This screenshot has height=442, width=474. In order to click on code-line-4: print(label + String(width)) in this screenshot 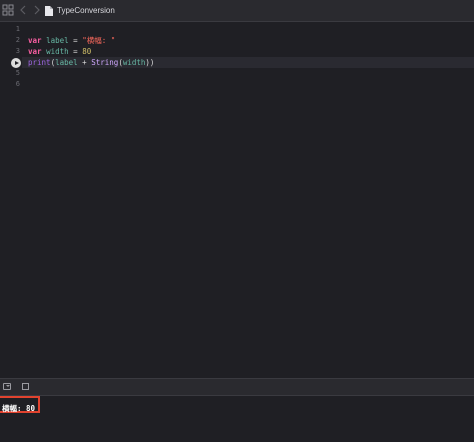, I will do `click(91, 62)`.